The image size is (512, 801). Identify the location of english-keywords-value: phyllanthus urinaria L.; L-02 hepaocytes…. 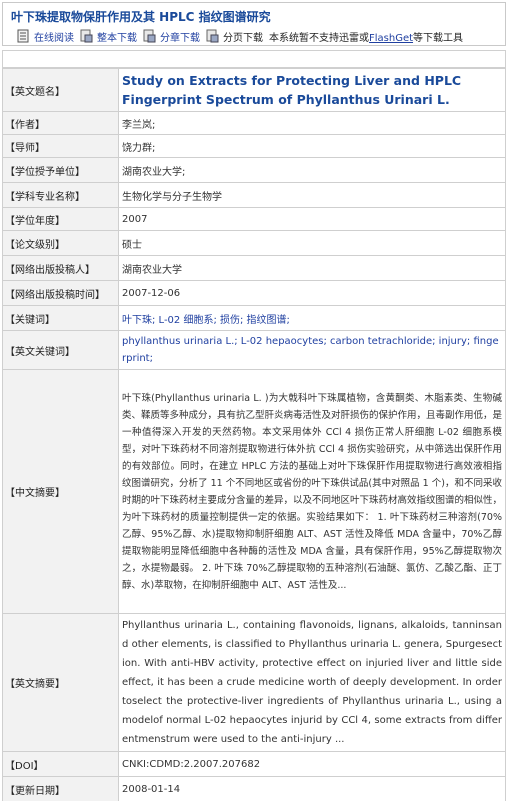
(312, 350).